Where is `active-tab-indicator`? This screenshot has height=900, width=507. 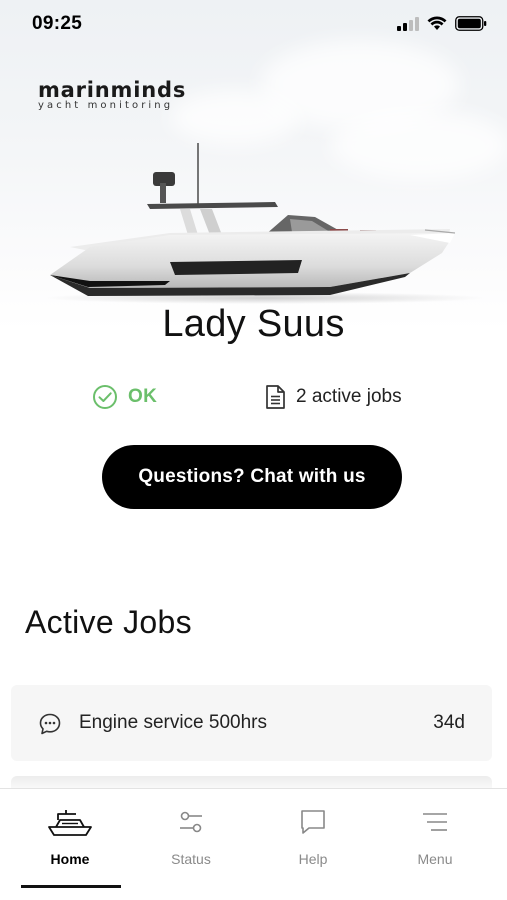
active-tab-indicator is located at coordinates (71, 886).